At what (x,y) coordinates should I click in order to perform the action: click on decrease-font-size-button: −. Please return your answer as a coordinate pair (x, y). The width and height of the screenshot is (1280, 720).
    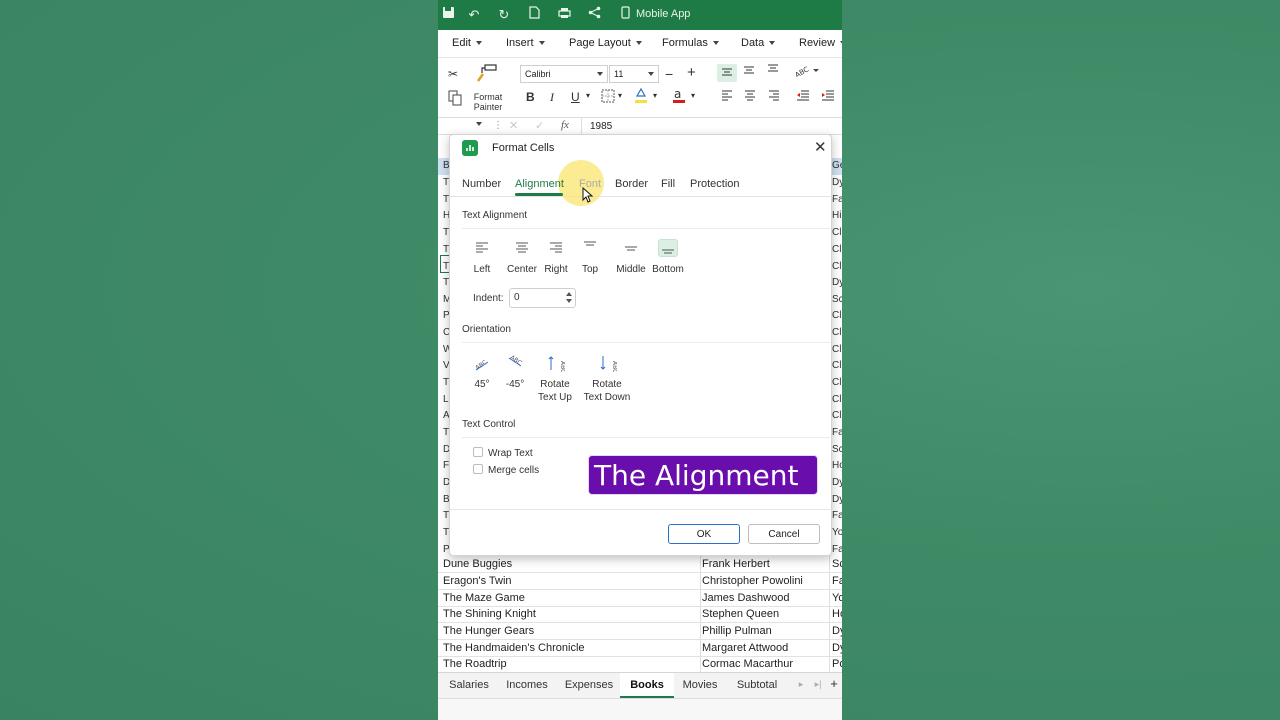
    Looking at the image, I should click on (669, 74).